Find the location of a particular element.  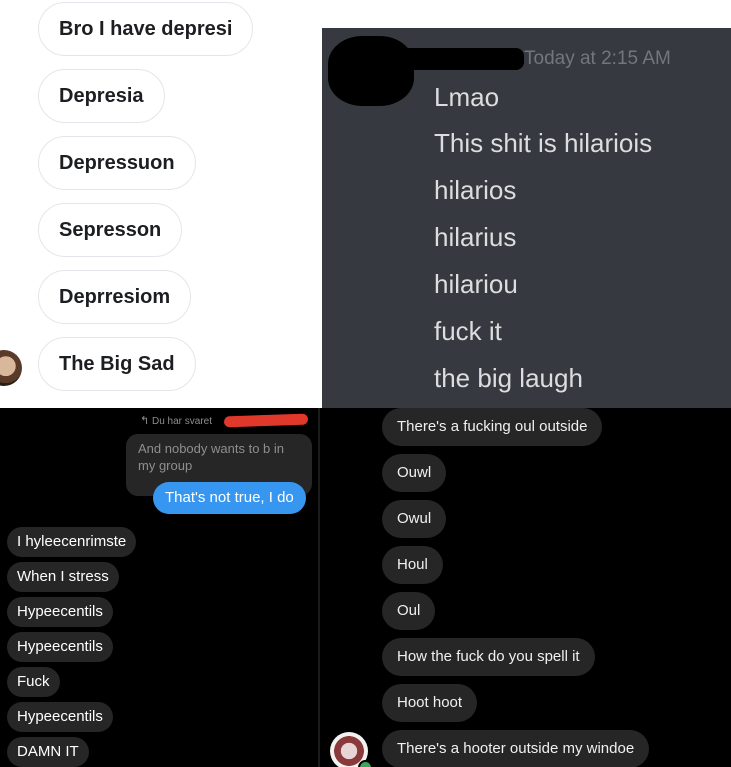

reply-label: Du har svaret is located at coordinates (182, 421).